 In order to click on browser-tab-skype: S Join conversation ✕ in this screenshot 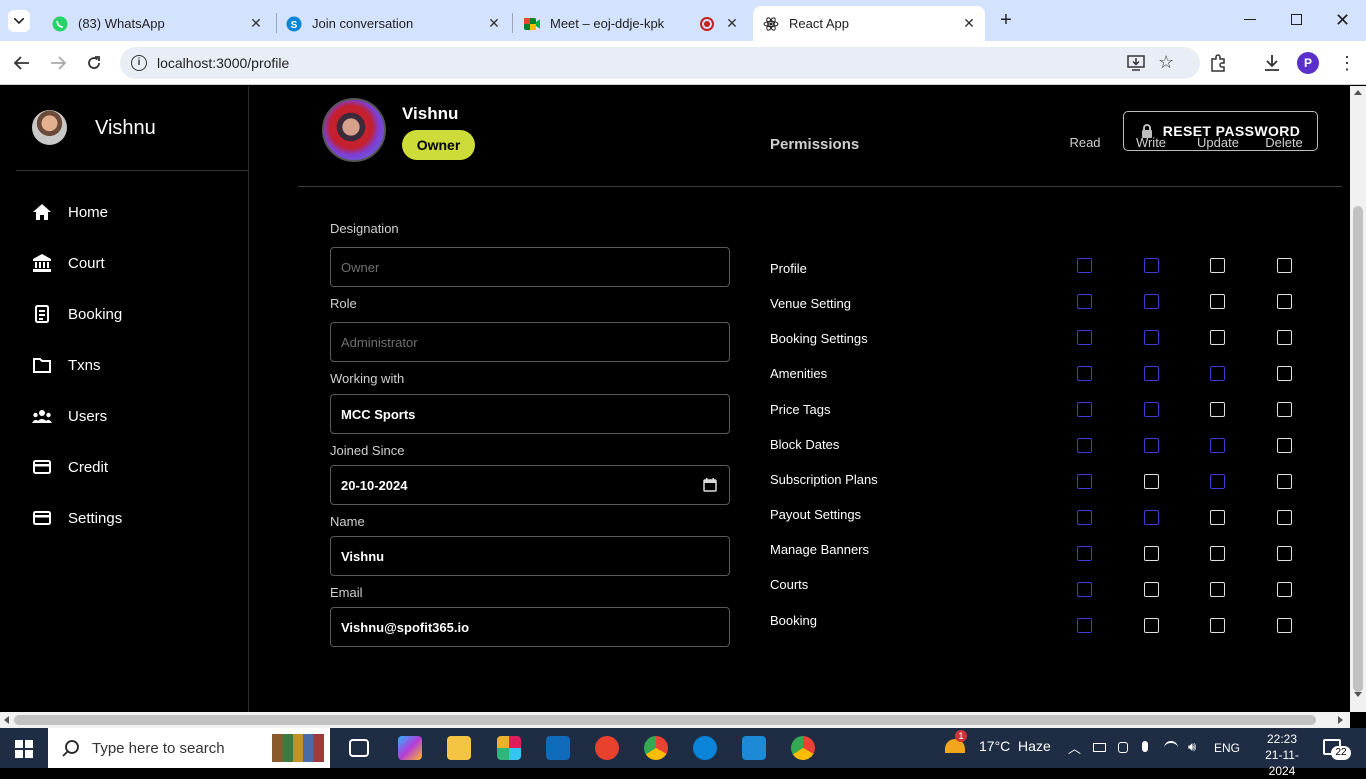, I will do `click(393, 23)`.